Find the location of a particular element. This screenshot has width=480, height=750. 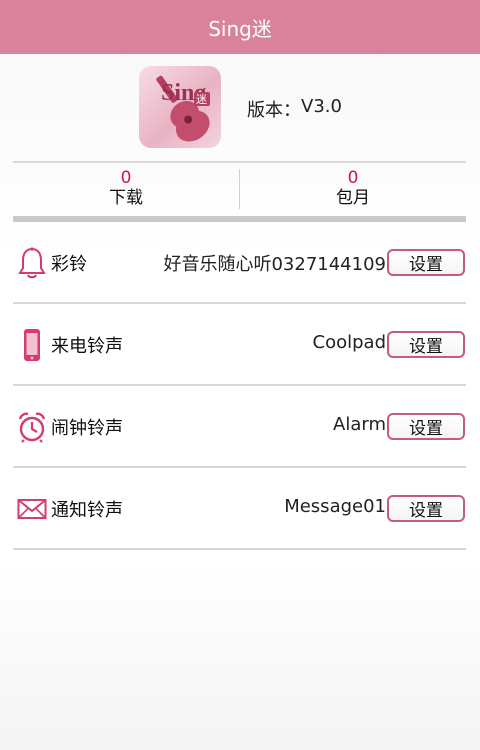

setting-row-notification: 通知铃声 Message01 设置 is located at coordinates (239, 509).